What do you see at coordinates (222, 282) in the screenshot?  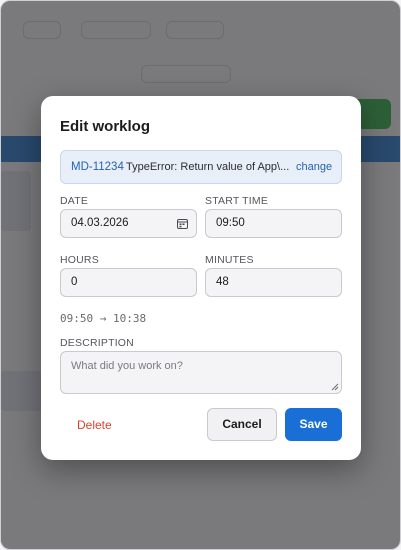 I see `minutes-value: 48` at bounding box center [222, 282].